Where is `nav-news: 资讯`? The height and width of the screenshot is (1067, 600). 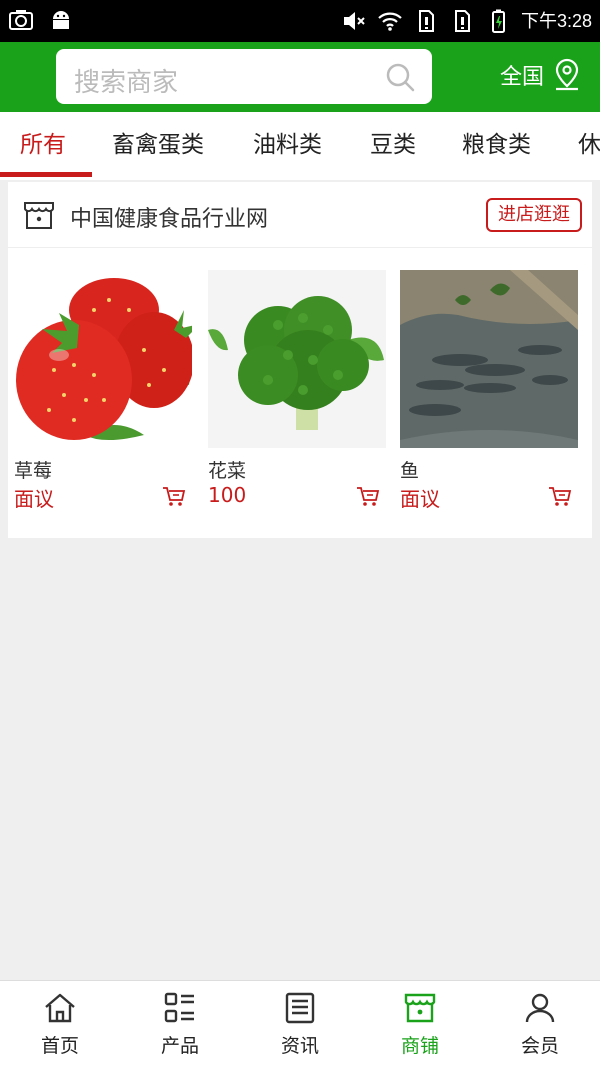 nav-news: 资讯 is located at coordinates (300, 1024).